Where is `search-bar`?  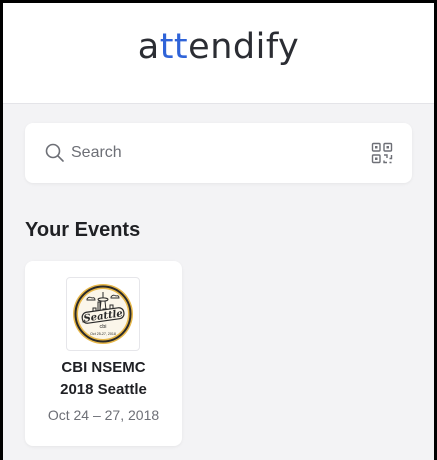
search-bar is located at coordinates (218, 153).